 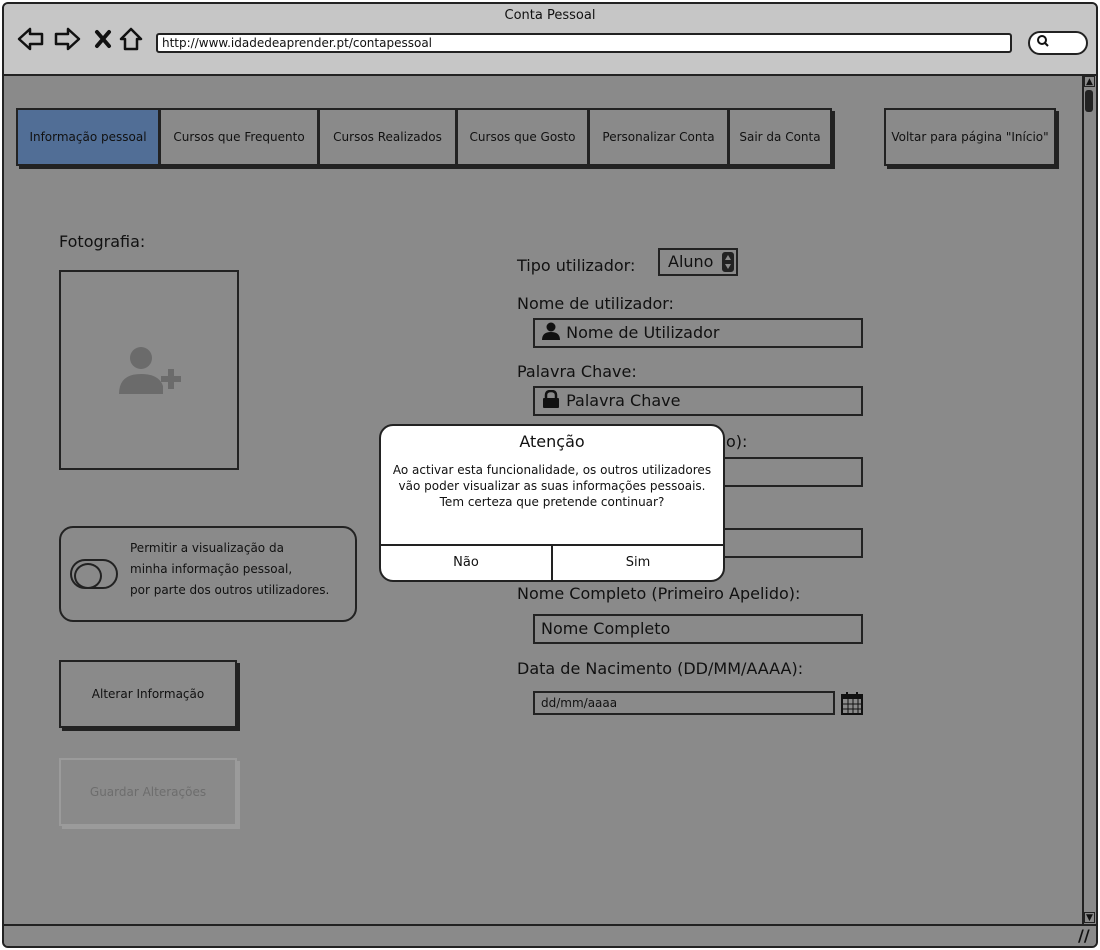 What do you see at coordinates (1058, 43) in the screenshot?
I see `search-field` at bounding box center [1058, 43].